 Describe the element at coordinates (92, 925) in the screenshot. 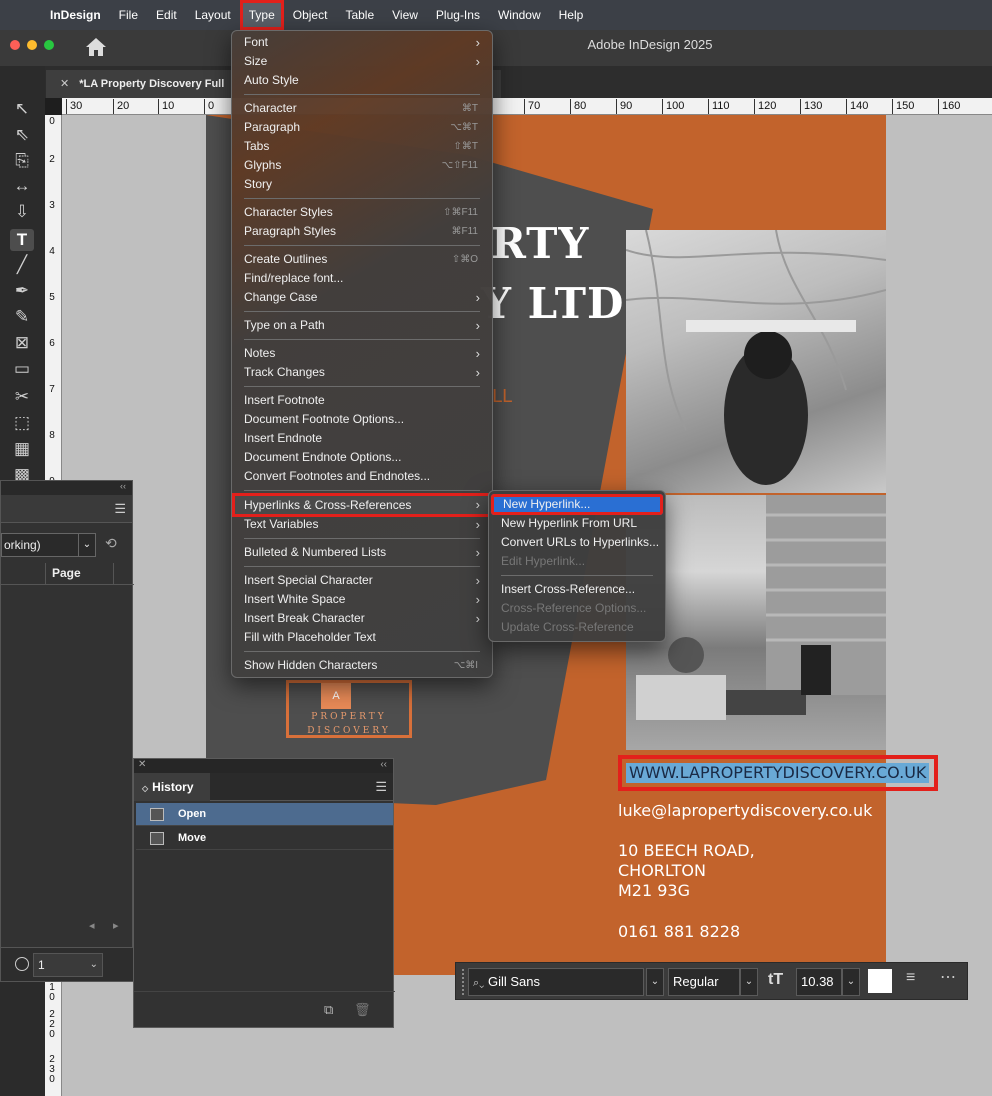

I see `scroll-left-icon: ◂` at that location.